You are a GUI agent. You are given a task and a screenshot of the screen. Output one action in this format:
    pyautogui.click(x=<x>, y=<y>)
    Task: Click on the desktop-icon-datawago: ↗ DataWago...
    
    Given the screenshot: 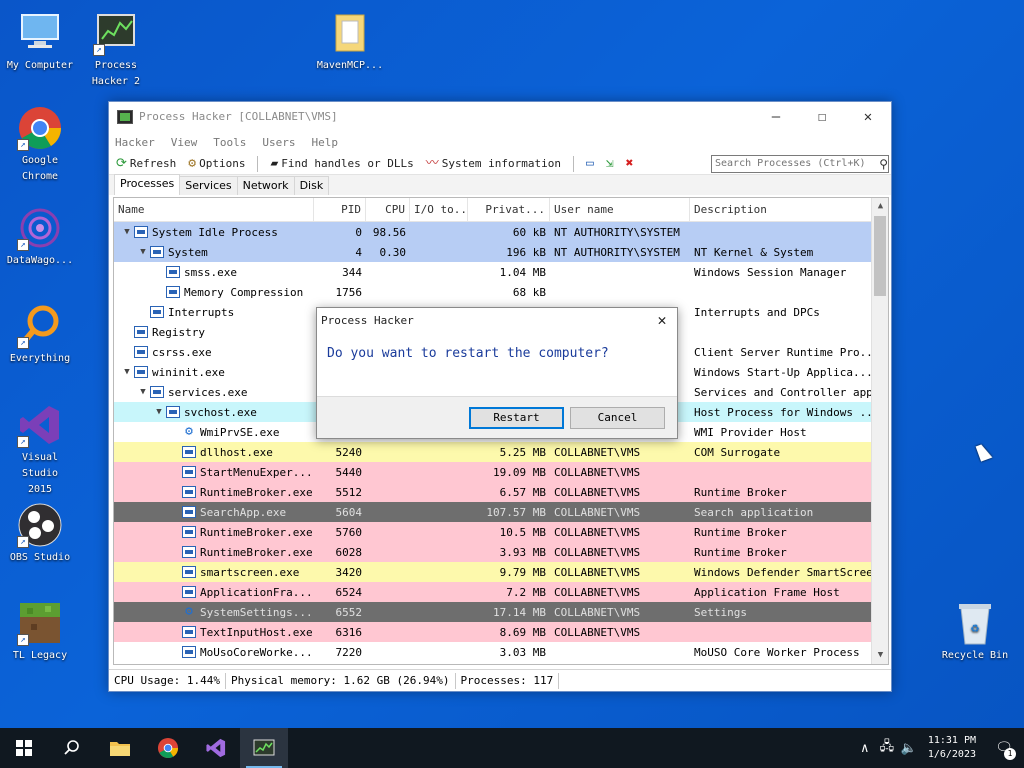 What is the action you would take?
    pyautogui.click(x=40, y=237)
    